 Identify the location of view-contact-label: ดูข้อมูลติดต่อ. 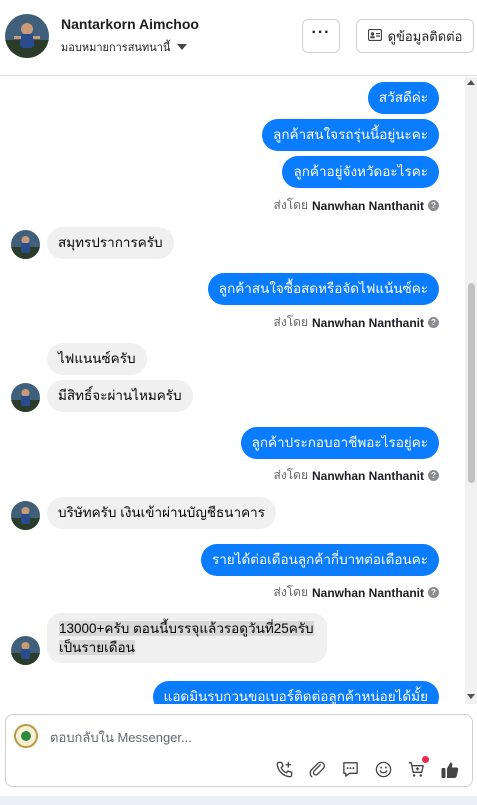
(425, 36).